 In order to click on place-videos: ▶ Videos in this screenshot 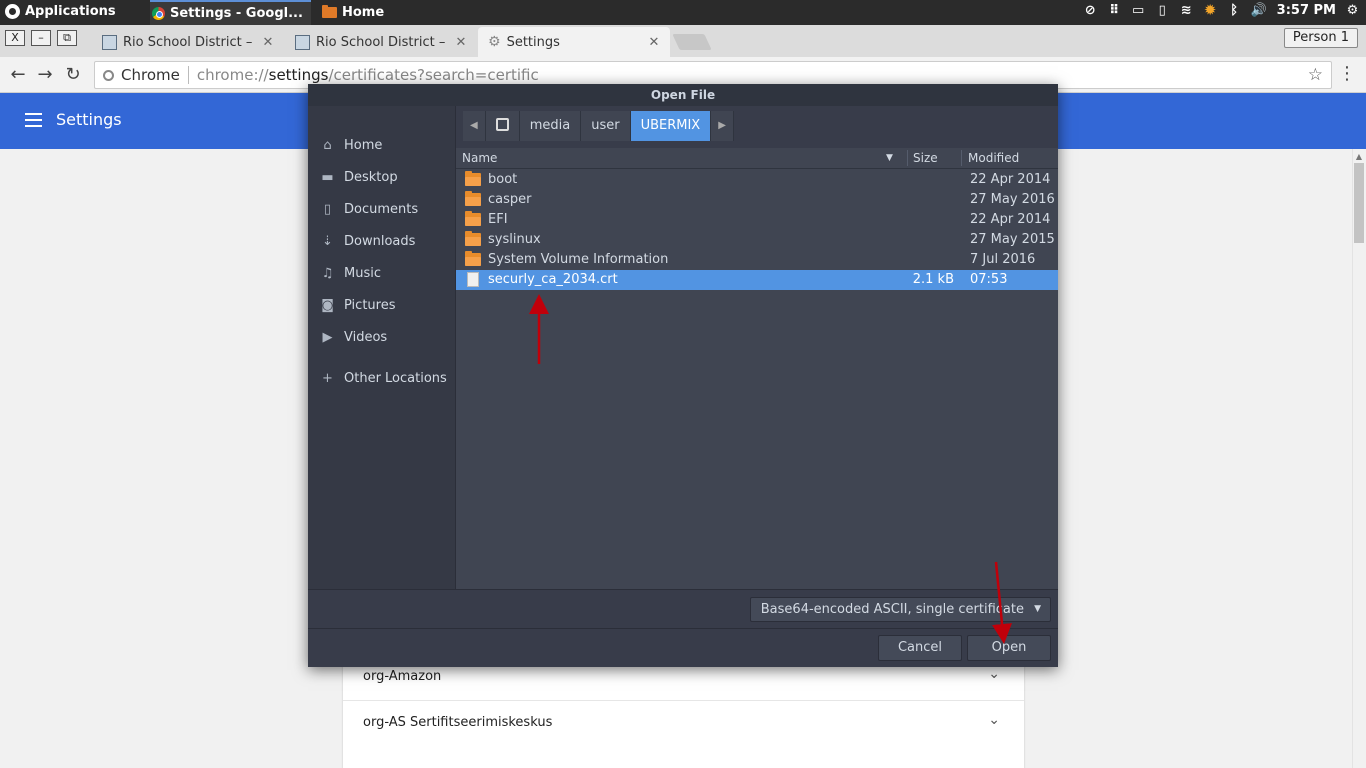, I will do `click(382, 337)`.